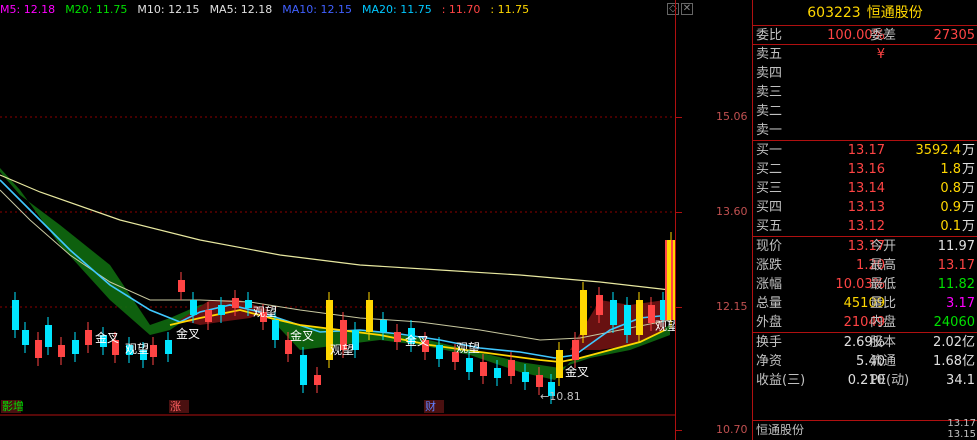 The image size is (977, 440). Describe the element at coordinates (769, 111) in the screenshot. I see `sell-level-label: 卖二` at that location.